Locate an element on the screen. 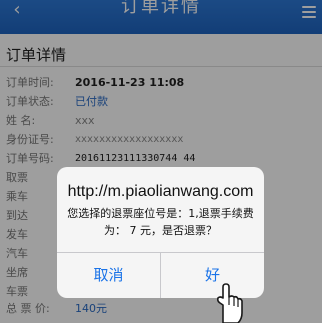 The width and height of the screenshot is (322, 323). dialog-title: http://m.piaolianwang.com is located at coordinates (160, 191).